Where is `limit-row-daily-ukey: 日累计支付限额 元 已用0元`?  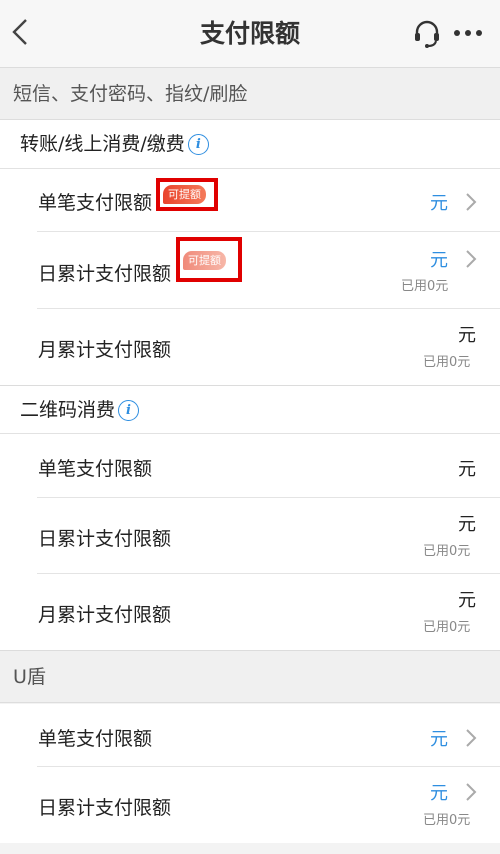
limit-row-daily-ukey: 日累计支付限额 元 已用0元 is located at coordinates (250, 805).